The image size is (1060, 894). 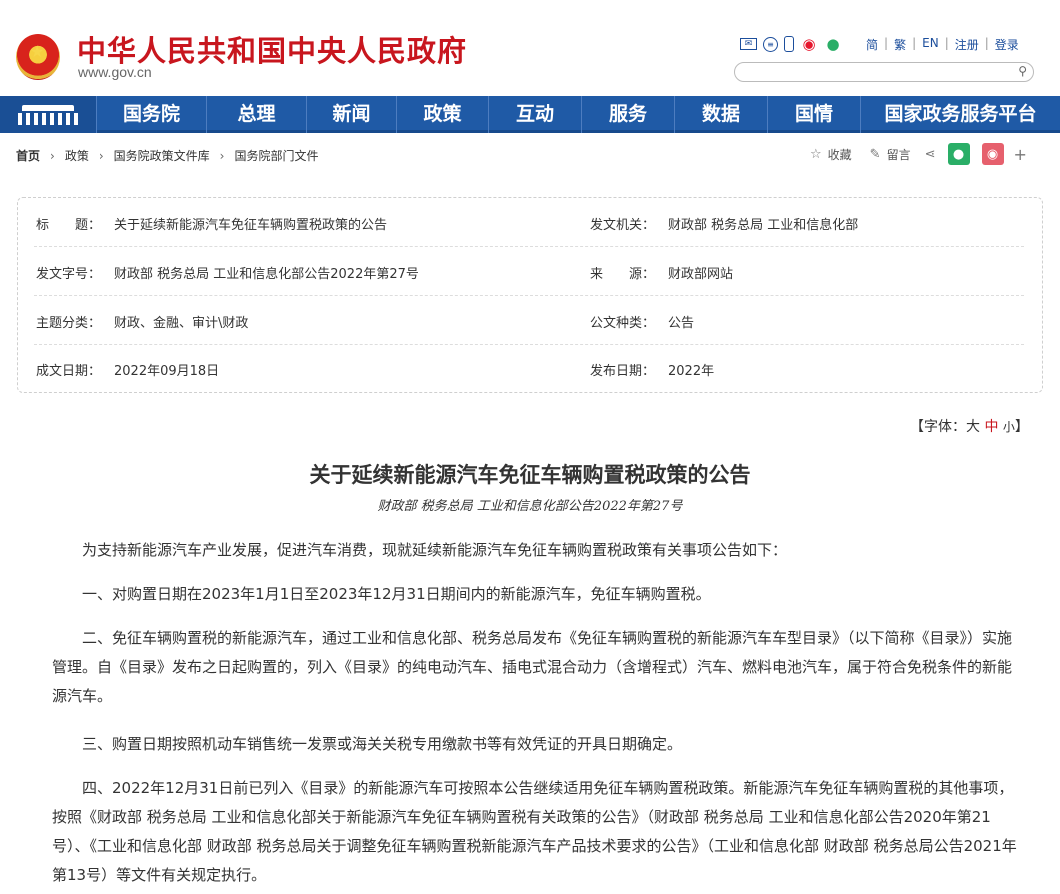 I want to click on site-url: www.gov.cn, so click(x=115, y=72).